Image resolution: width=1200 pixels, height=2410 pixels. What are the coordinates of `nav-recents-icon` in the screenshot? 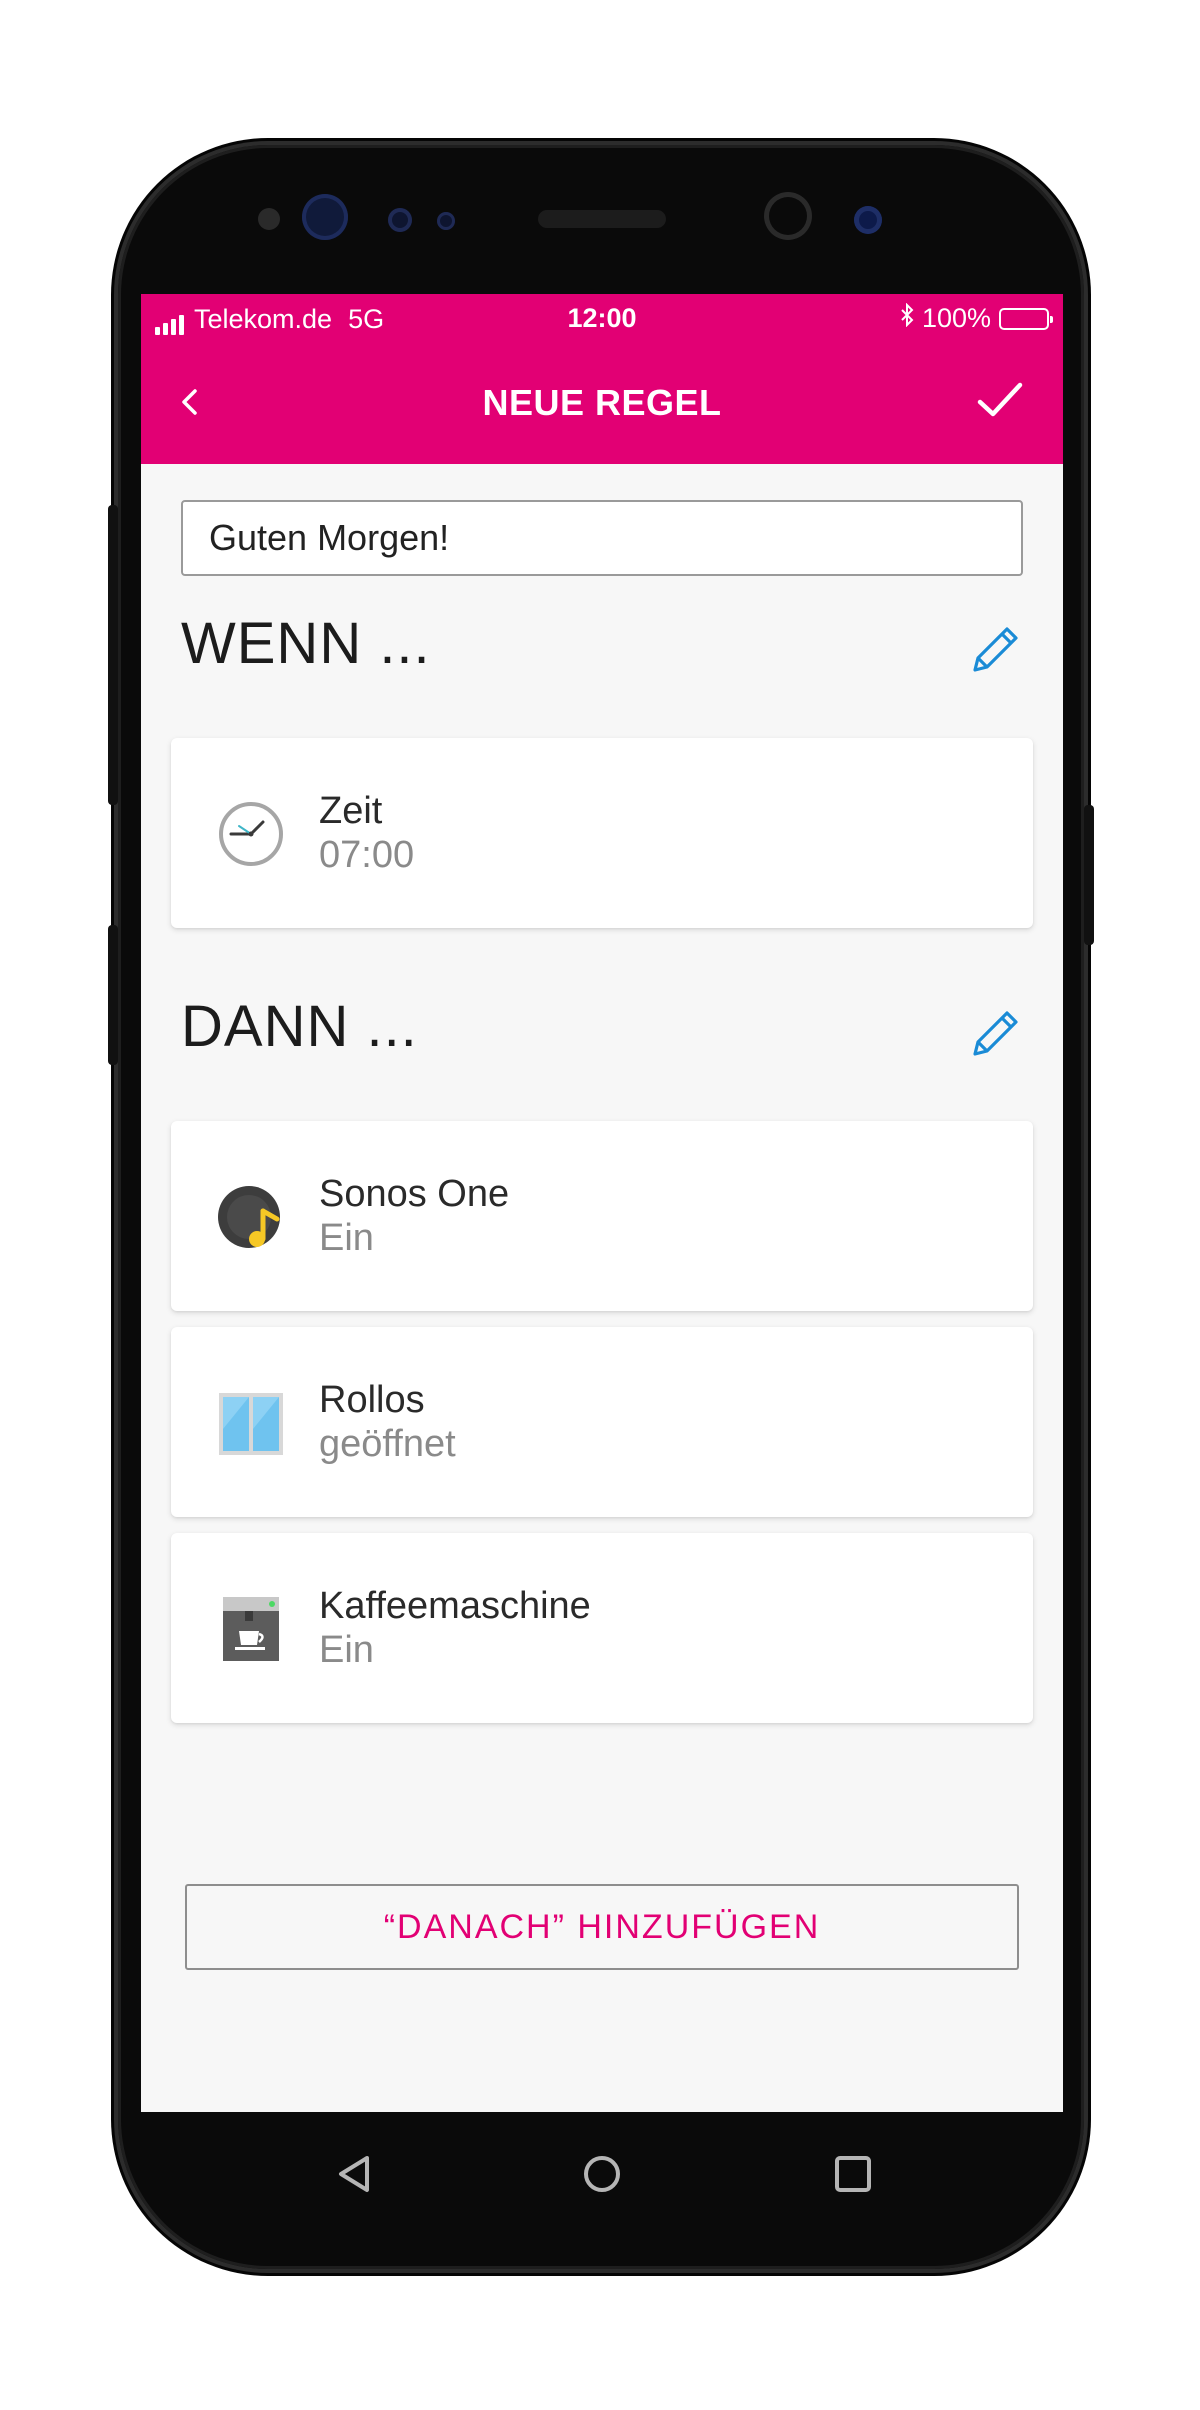 It's located at (853, 2174).